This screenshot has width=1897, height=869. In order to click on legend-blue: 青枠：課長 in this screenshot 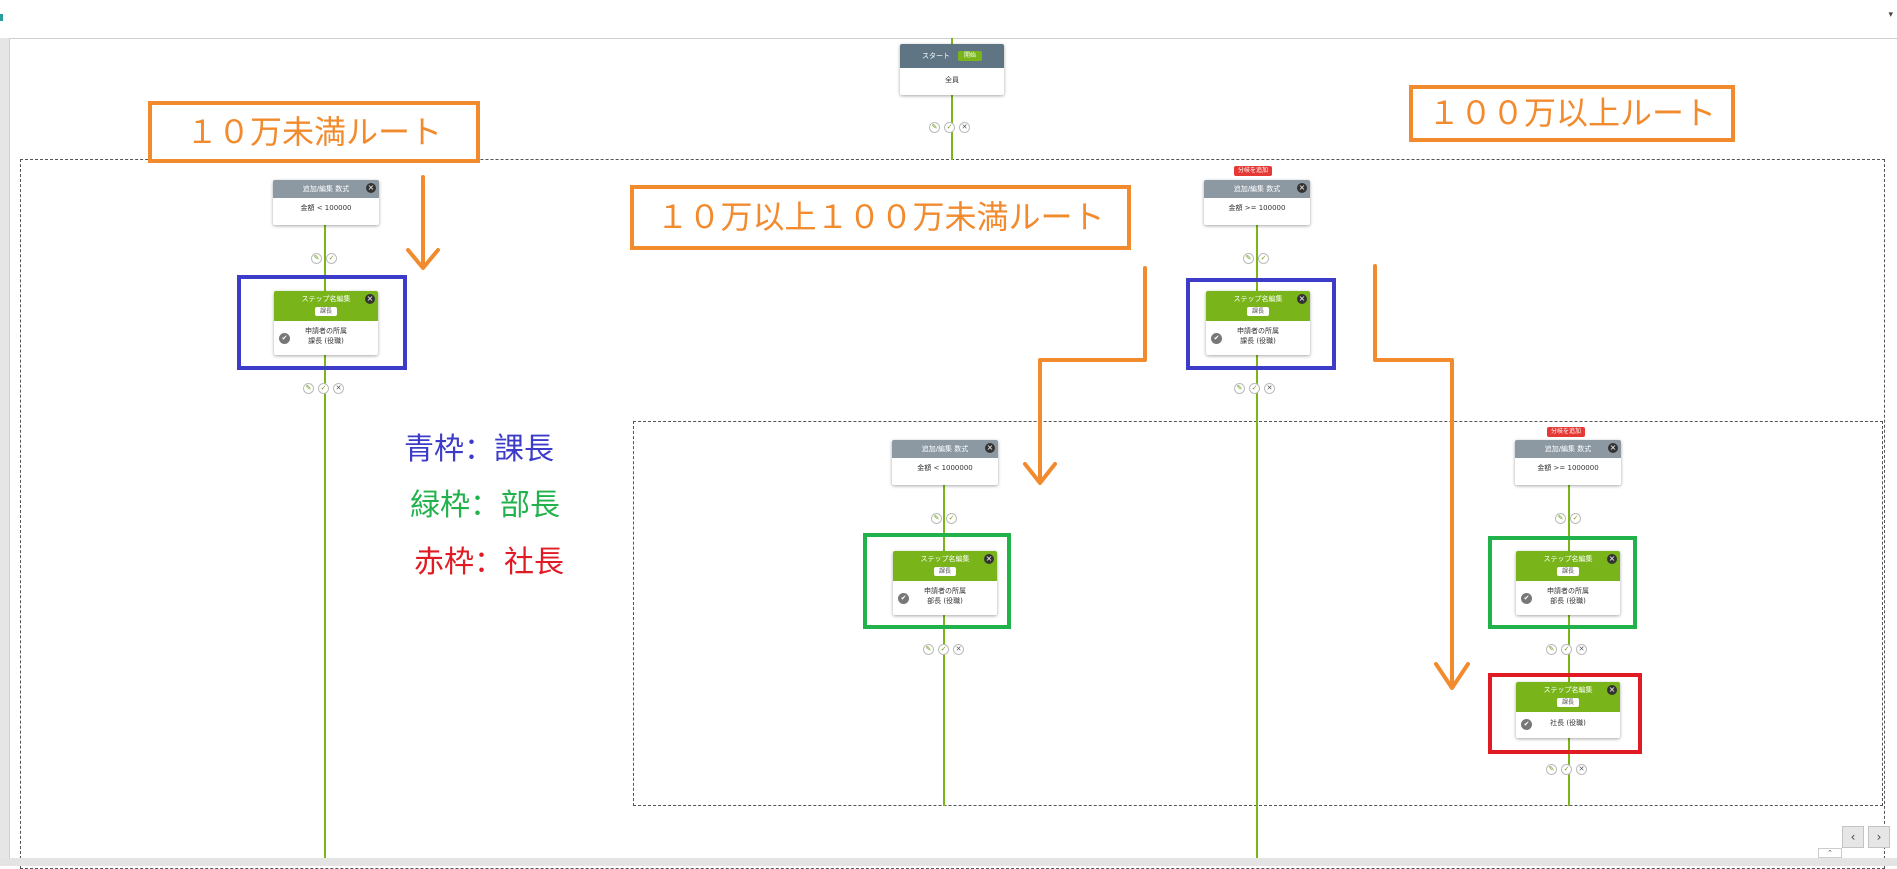, I will do `click(479, 449)`.